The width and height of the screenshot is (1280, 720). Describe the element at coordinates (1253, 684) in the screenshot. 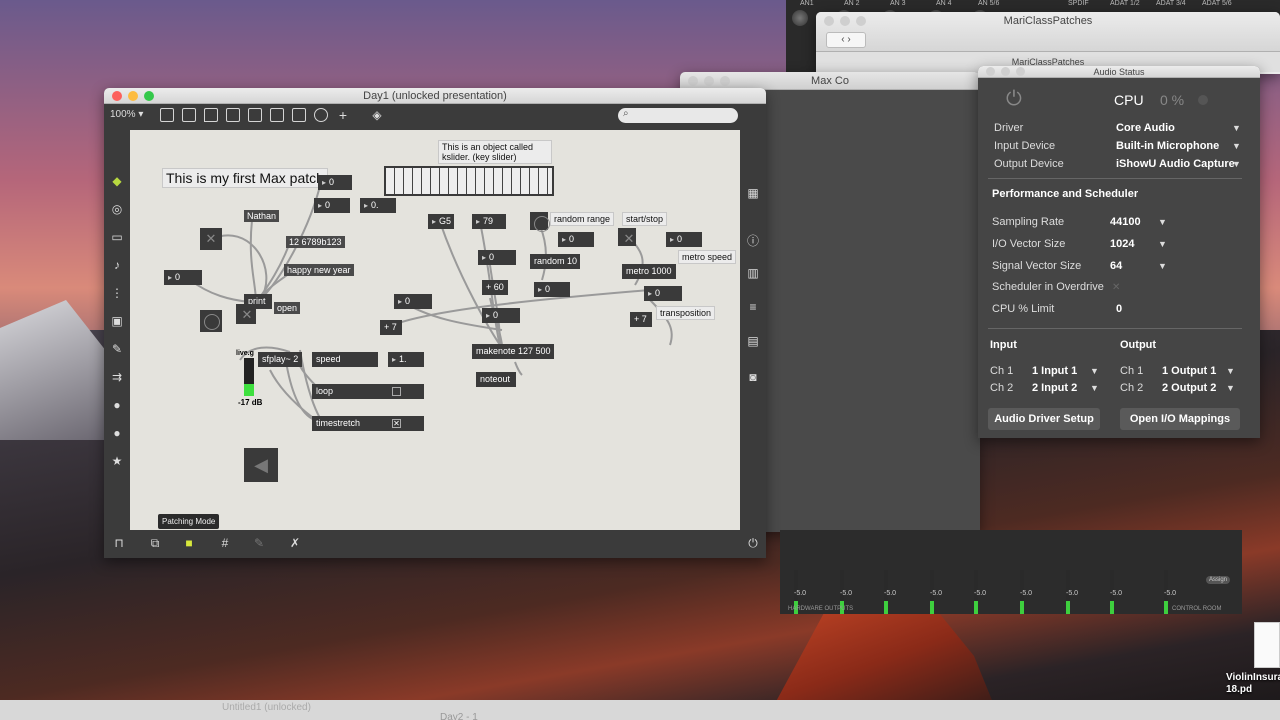

I see `pdf-file-label: ViolinInsura 18.pd` at that location.